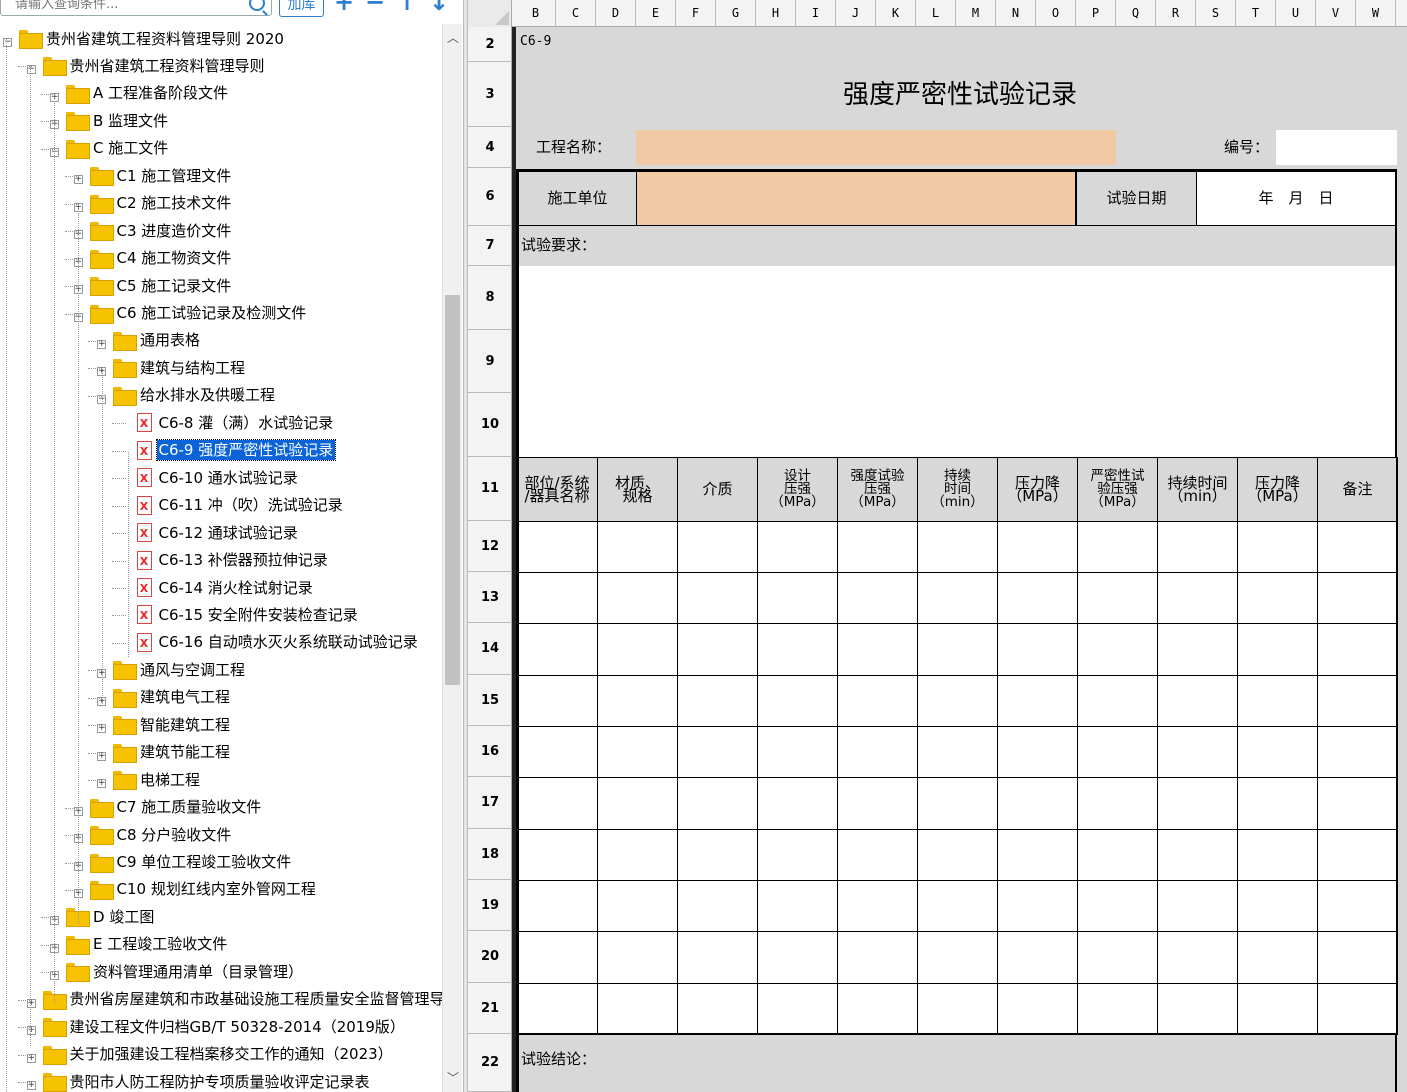 The image size is (1407, 1092). Describe the element at coordinates (153, 175) in the screenshot. I see `tree-item-folder: + C1 施工管理文件` at that location.